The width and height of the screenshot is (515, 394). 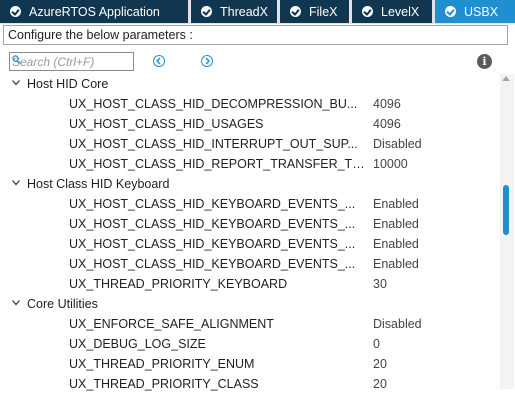 What do you see at coordinates (481, 11) in the screenshot?
I see `tab-label: USBX` at bounding box center [481, 11].